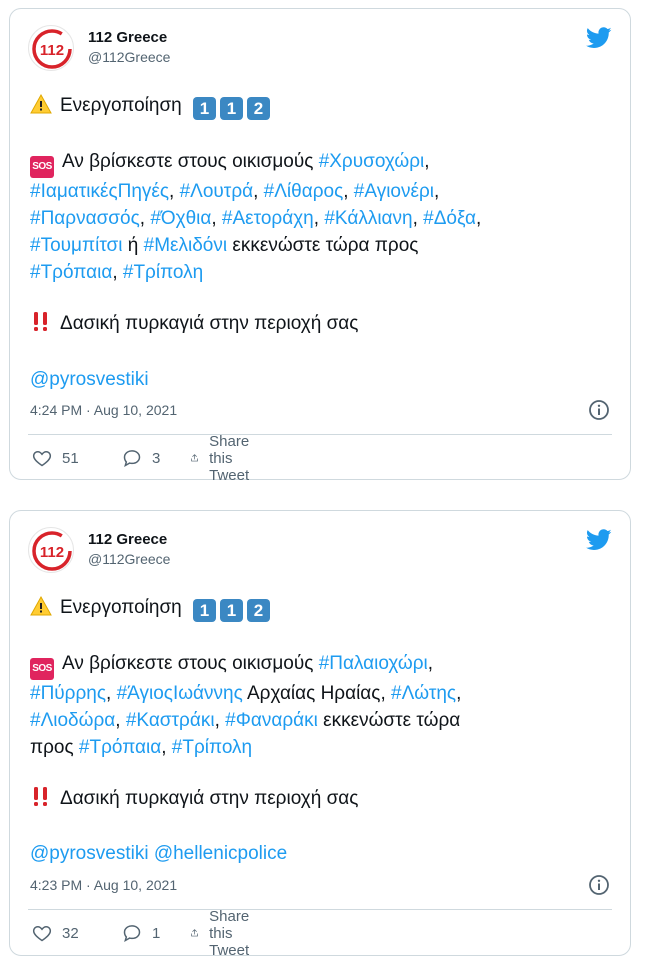 The image size is (650, 966). What do you see at coordinates (423, 693) in the screenshot?
I see `hashtag-link: #Λώτης` at bounding box center [423, 693].